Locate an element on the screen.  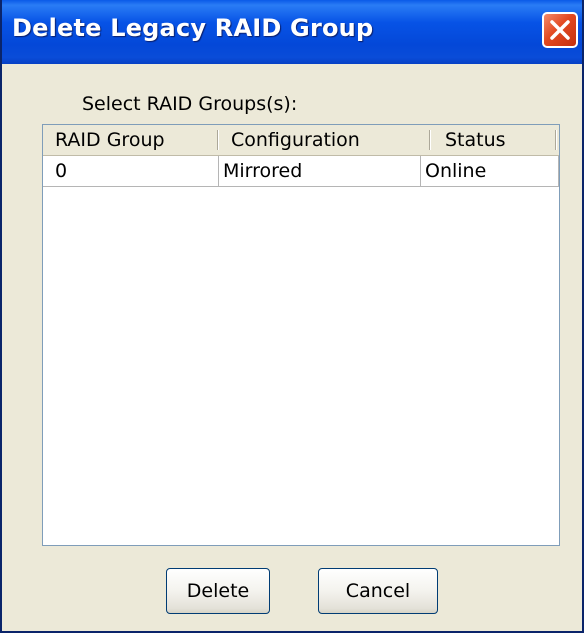
dialog-title: Delete Legacy RAID Group is located at coordinates (193, 28).